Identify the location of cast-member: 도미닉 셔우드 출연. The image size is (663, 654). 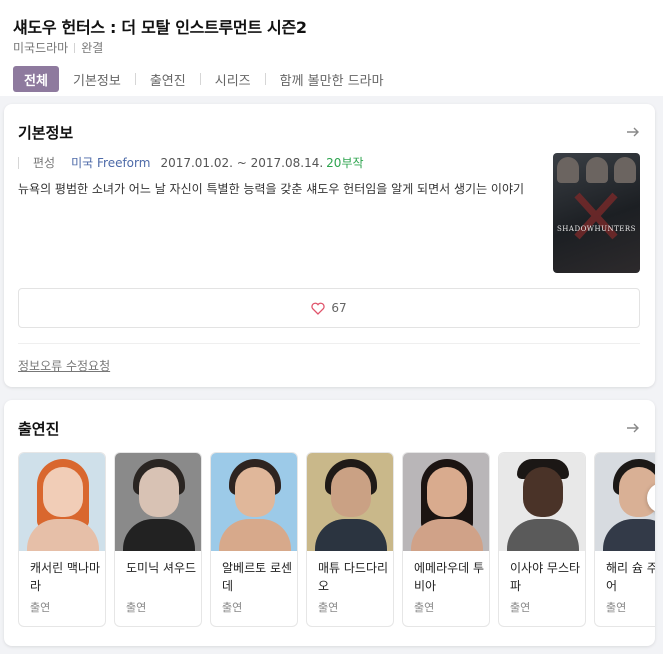
(158, 539).